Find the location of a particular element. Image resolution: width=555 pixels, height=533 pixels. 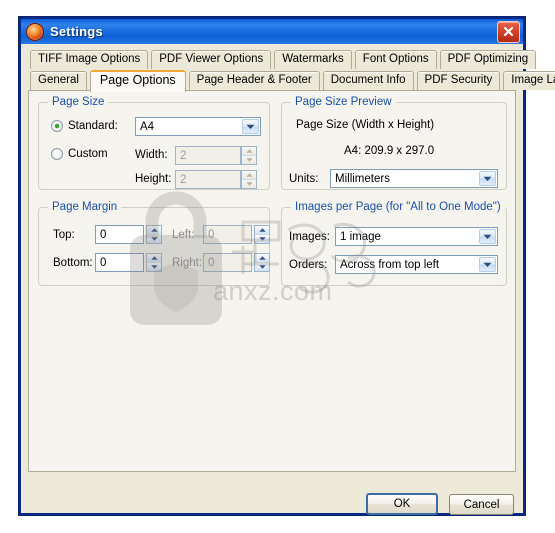

units-label: Units: is located at coordinates (304, 179).